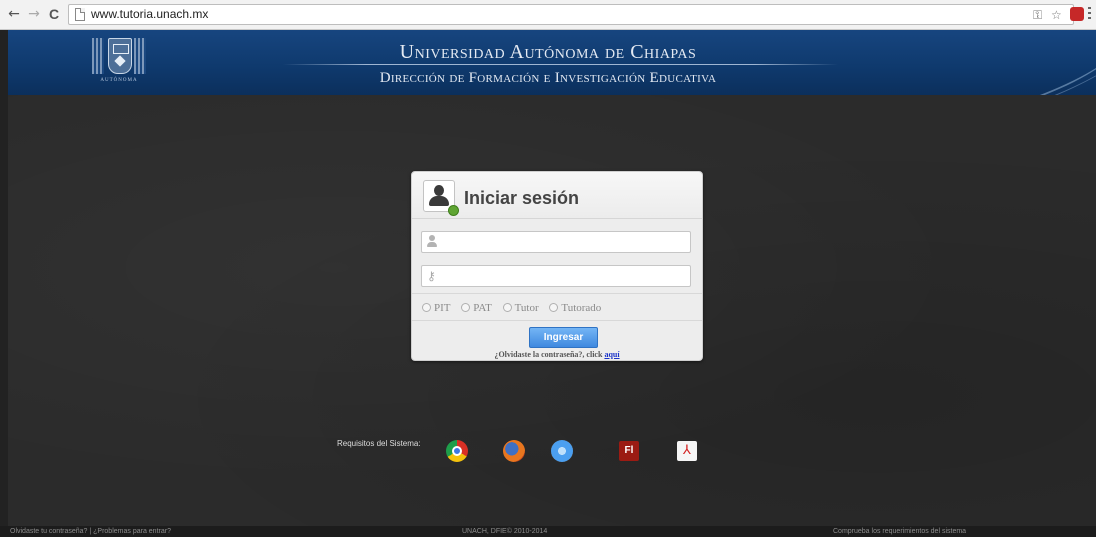  Describe the element at coordinates (563, 337) in the screenshot. I see `submit-button: Ingresar` at that location.